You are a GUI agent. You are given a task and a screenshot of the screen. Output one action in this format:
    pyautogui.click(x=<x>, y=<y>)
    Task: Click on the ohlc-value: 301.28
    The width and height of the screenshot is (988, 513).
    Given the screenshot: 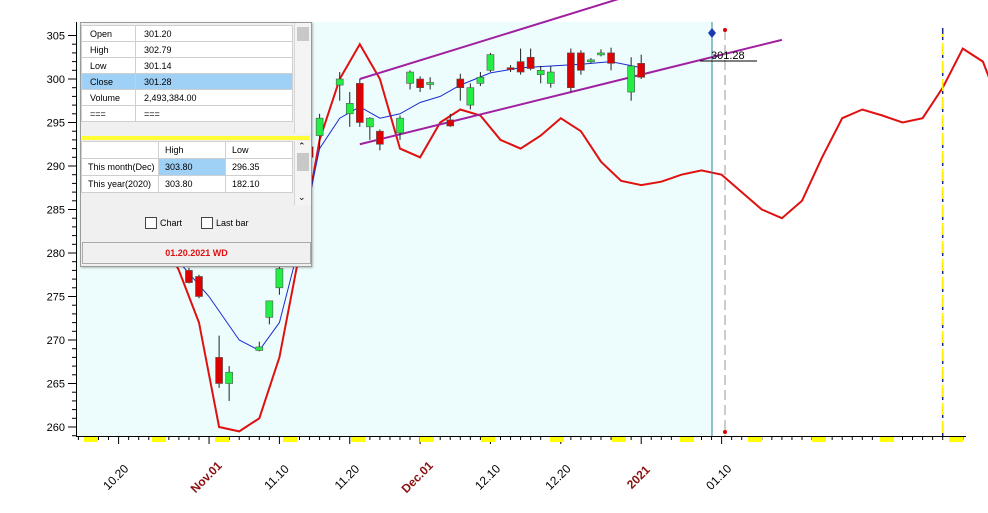 What is the action you would take?
    pyautogui.click(x=214, y=81)
    